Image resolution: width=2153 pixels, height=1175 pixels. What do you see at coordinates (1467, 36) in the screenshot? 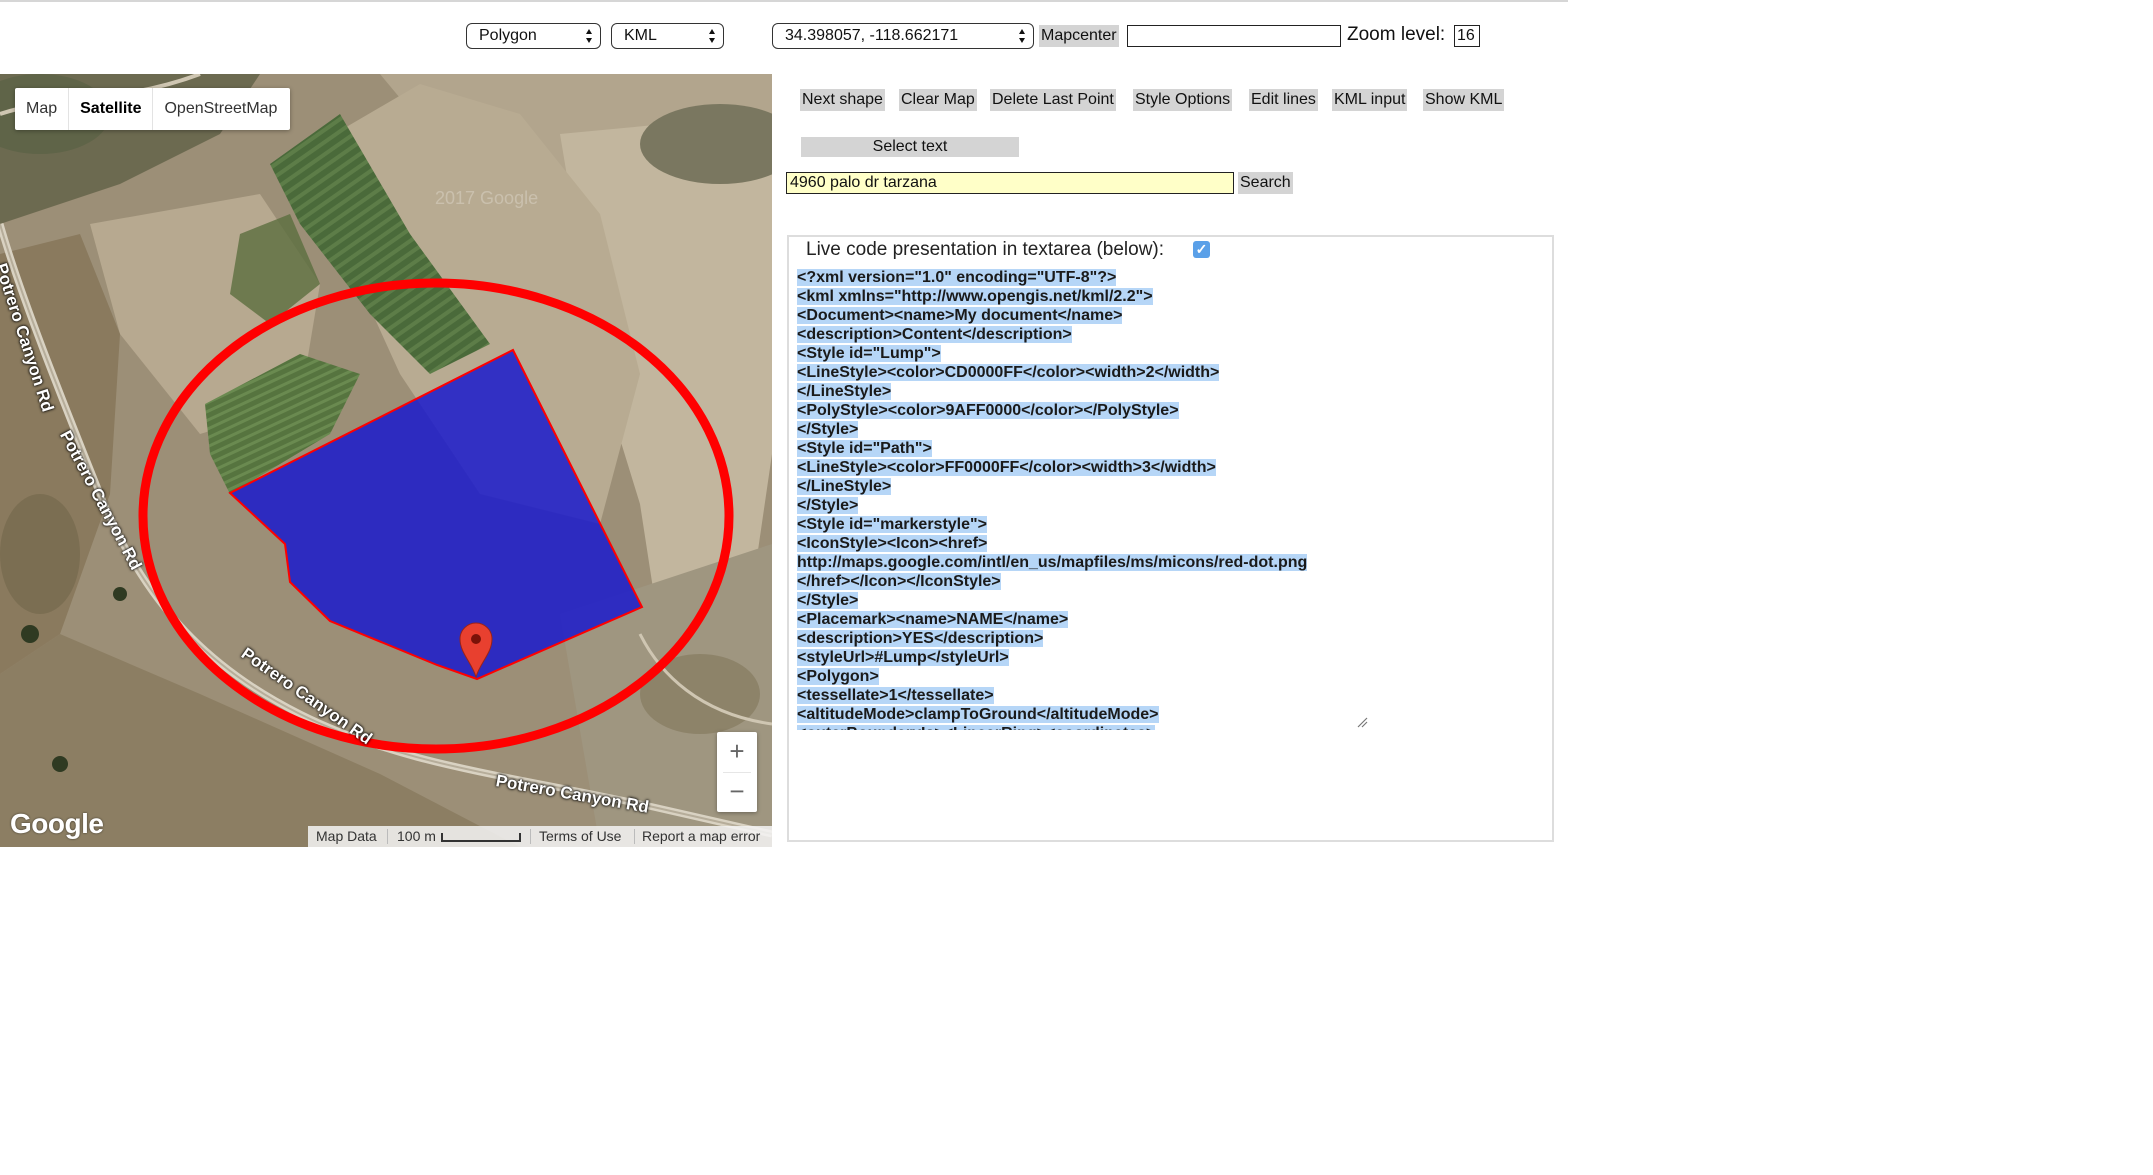
I see `zoom-level-input: 16` at bounding box center [1467, 36].